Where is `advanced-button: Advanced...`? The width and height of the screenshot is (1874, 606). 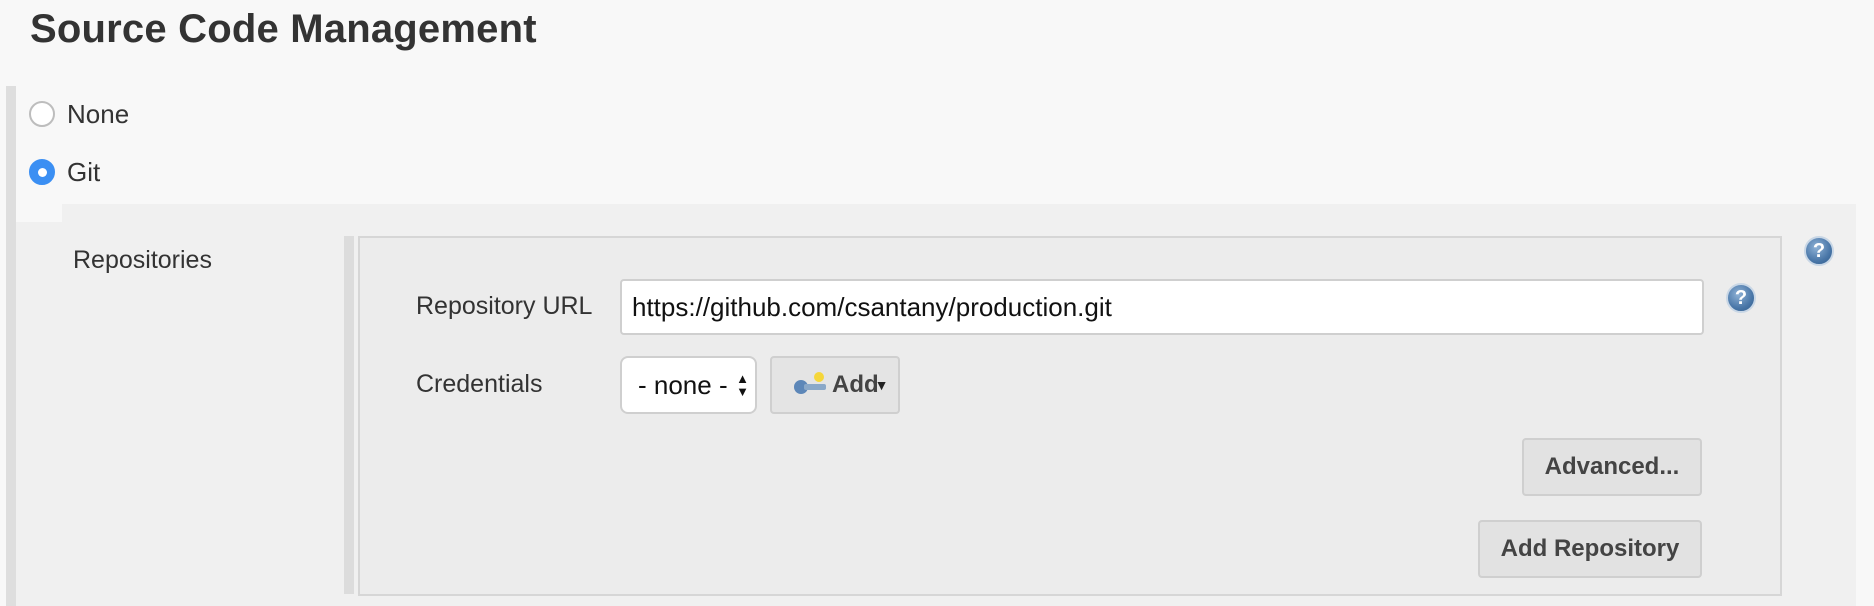
advanced-button: Advanced... is located at coordinates (1612, 467).